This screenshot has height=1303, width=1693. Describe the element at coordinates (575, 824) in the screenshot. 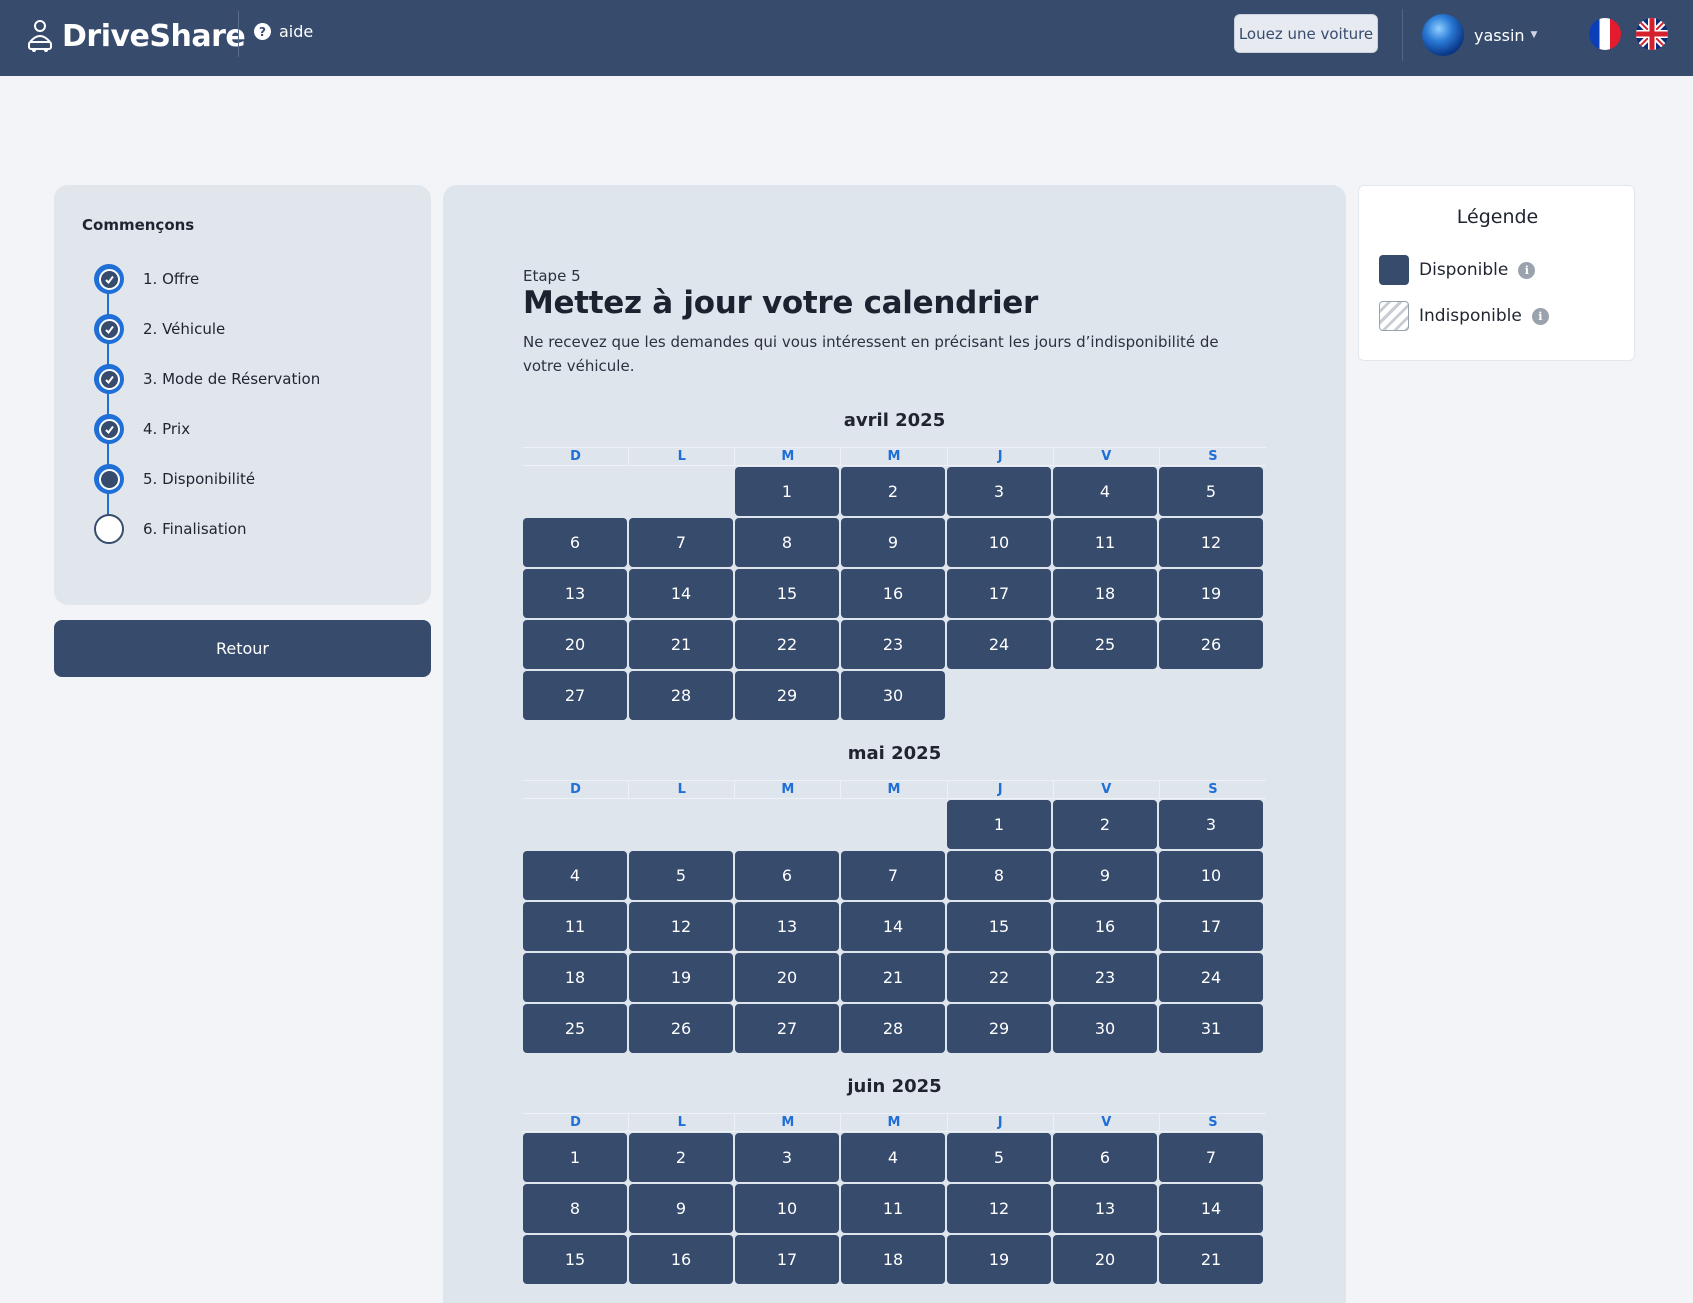

I see `empty-cell` at that location.